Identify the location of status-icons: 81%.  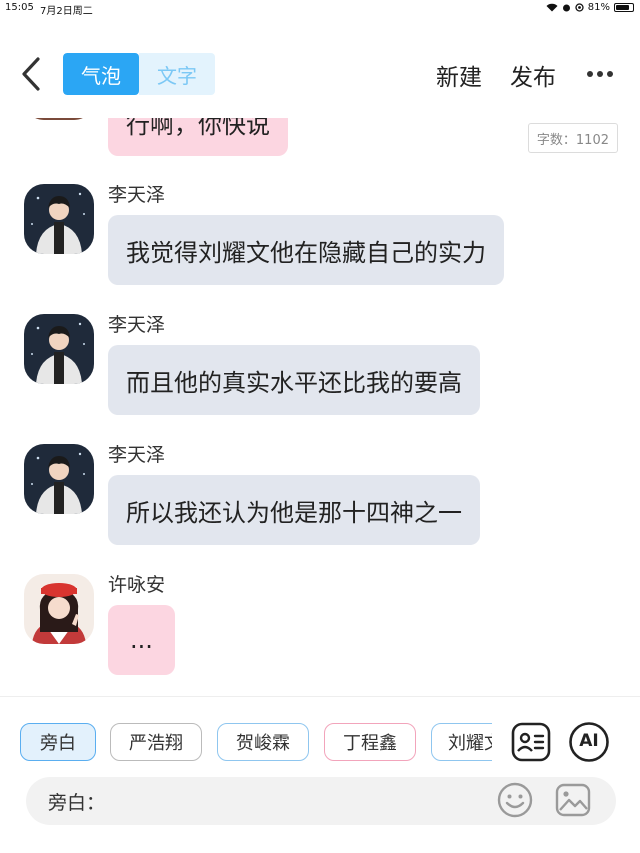
(590, 7).